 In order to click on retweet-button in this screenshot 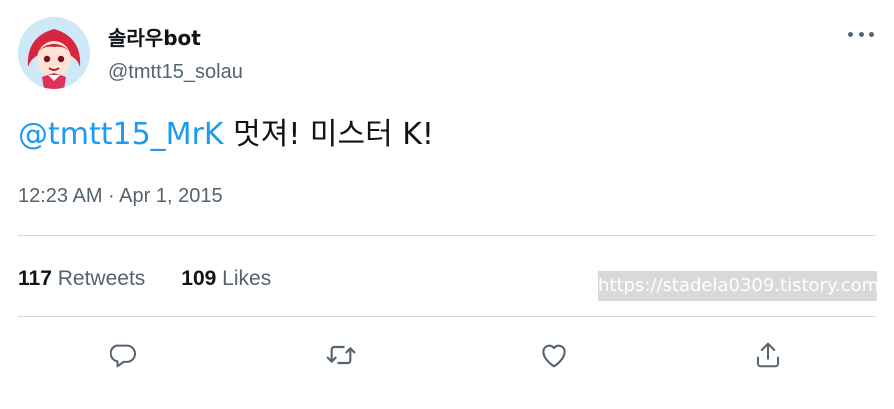, I will do `click(341, 355)`.